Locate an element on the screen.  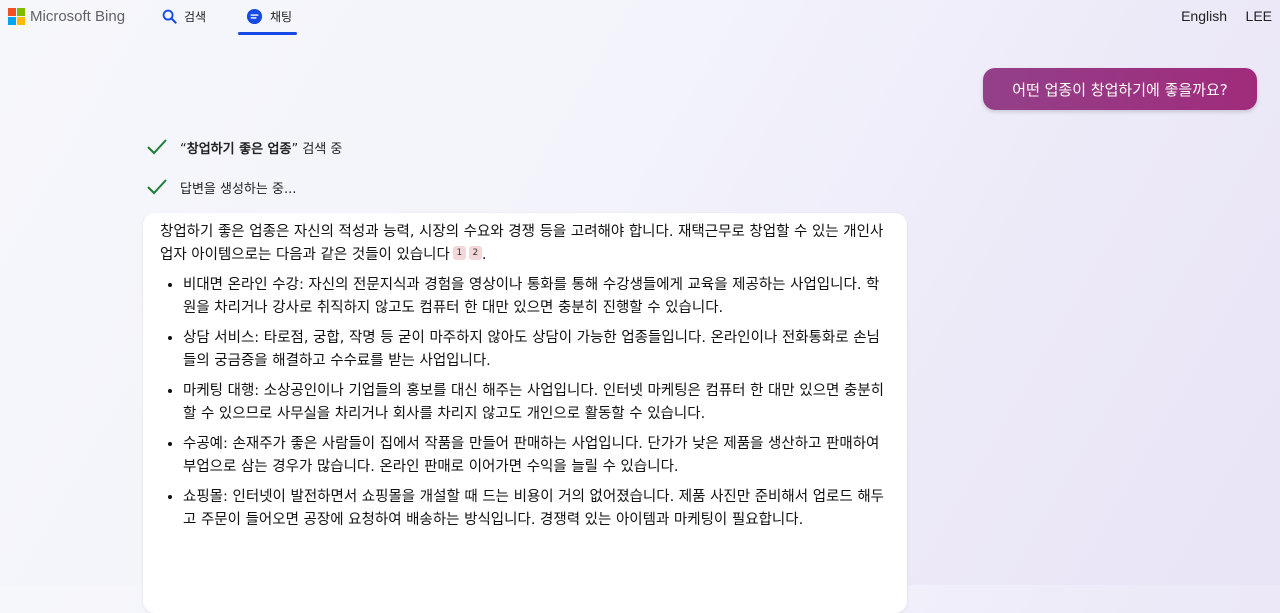
brand-name: Microsoft Bing is located at coordinates (78, 16).